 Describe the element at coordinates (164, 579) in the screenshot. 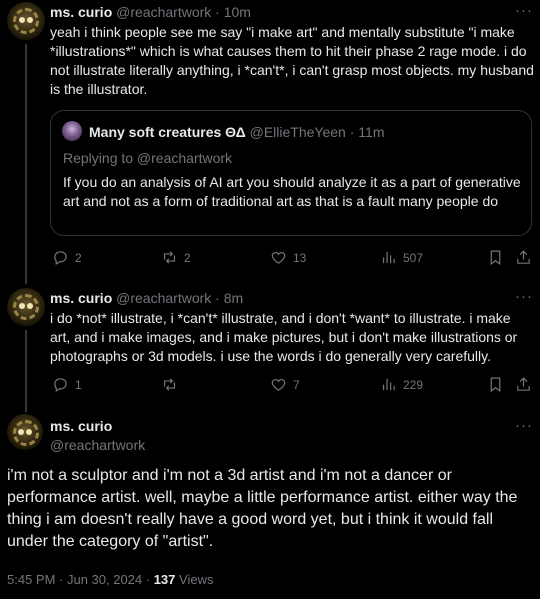

I see `view-count: 137` at that location.